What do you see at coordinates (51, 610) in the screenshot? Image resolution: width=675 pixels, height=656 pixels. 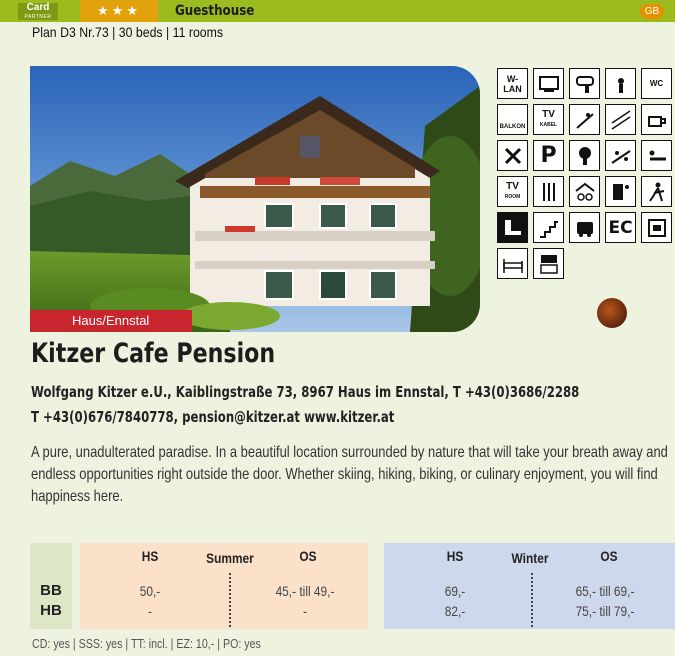 I see `row-label-hb: HB` at bounding box center [51, 610].